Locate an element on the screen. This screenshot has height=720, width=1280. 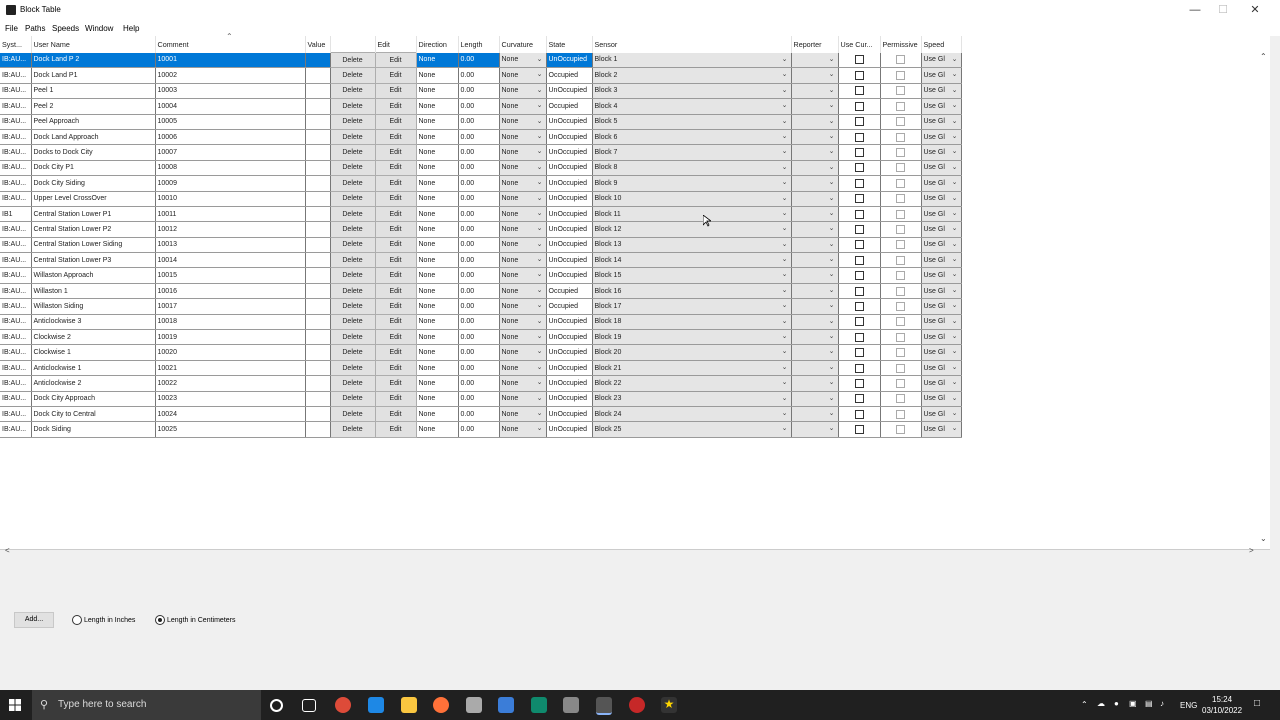
sensor-select: Block 7 ⌄ is located at coordinates (692, 152).